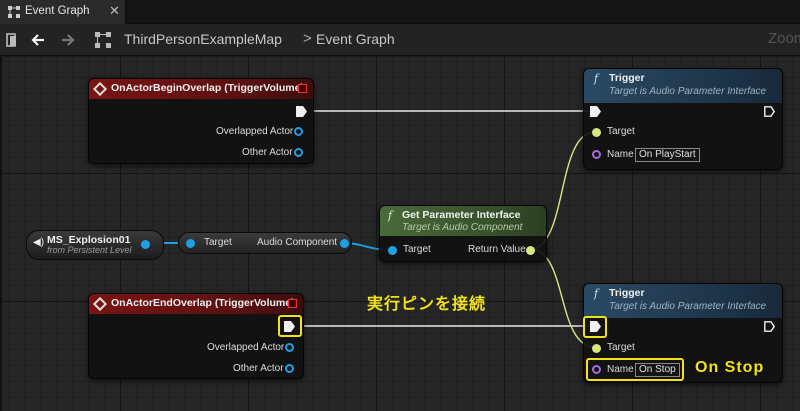 The width and height of the screenshot is (800, 411). Describe the element at coordinates (344, 243) in the screenshot. I see `converter-output-pin` at that location.